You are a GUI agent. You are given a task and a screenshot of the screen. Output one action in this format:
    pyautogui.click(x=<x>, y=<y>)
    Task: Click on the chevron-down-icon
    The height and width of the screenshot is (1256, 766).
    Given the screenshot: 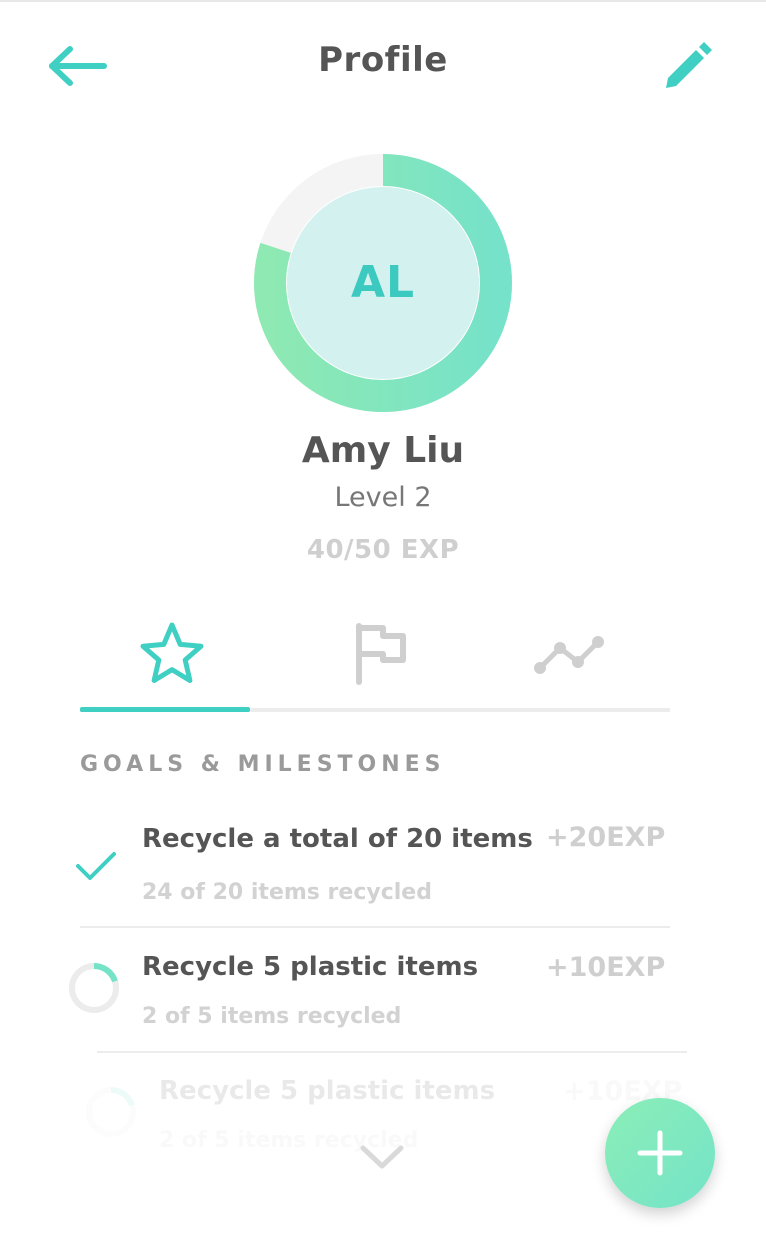 What is the action you would take?
    pyautogui.click(x=382, y=1157)
    